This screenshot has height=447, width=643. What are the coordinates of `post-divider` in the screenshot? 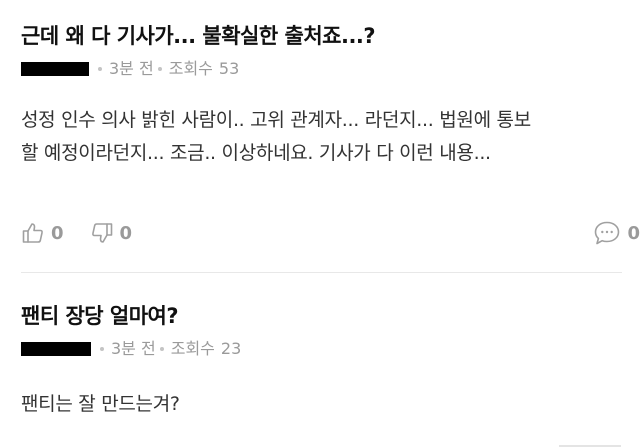 It's located at (321, 272).